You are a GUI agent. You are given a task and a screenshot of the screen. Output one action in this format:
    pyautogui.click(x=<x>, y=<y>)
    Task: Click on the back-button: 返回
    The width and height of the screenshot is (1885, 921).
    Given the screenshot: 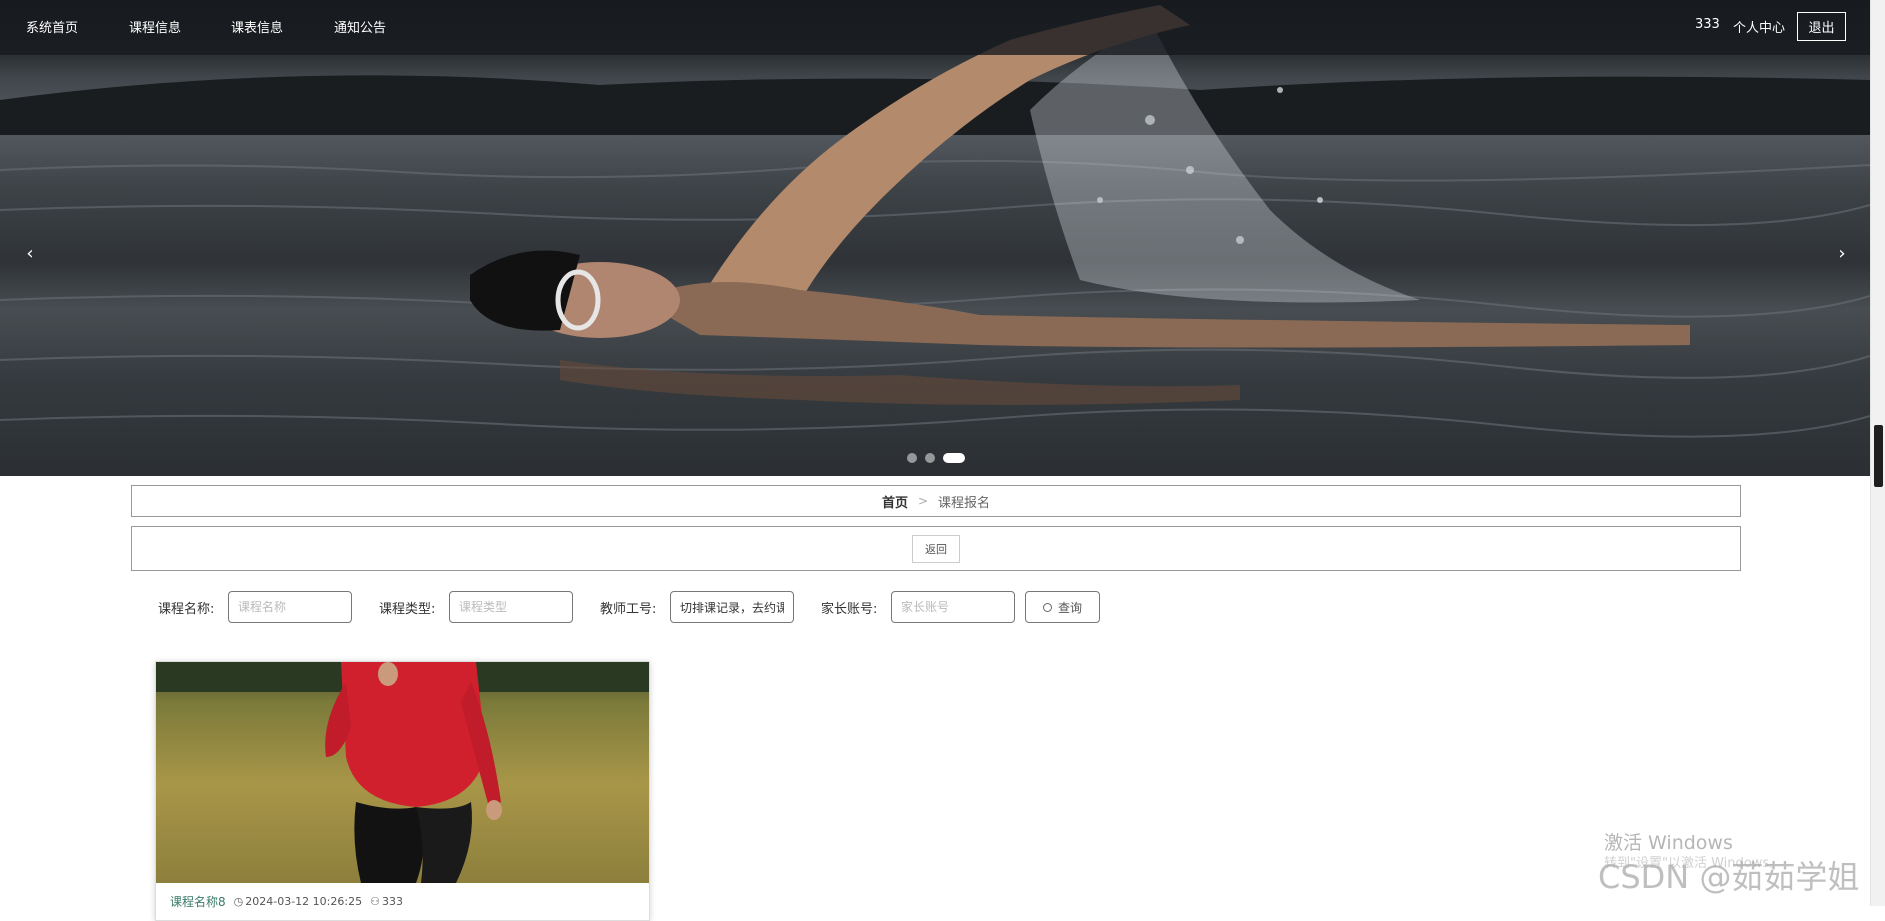 What is the action you would take?
    pyautogui.click(x=936, y=548)
    